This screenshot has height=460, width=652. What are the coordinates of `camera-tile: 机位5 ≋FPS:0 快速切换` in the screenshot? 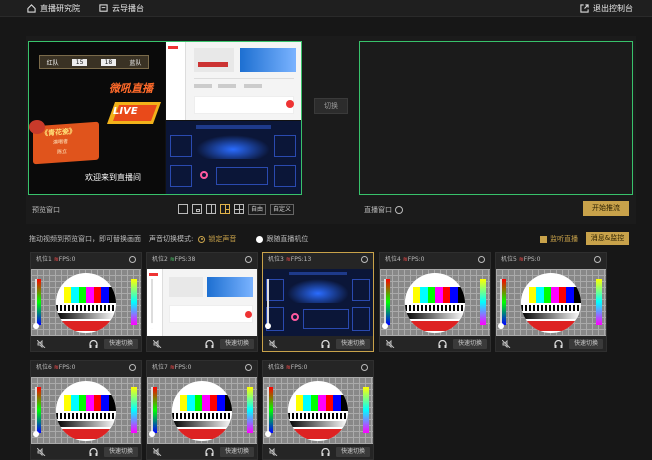 It's located at (551, 302).